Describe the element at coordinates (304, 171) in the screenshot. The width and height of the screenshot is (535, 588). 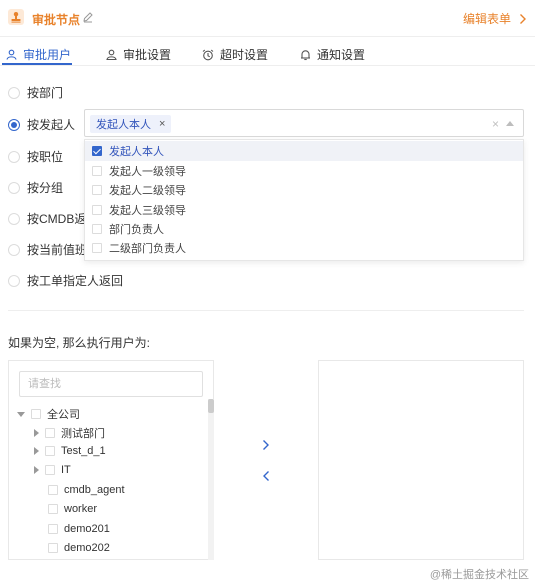
I see `option-first-level-leader: 发起人一级领导` at that location.